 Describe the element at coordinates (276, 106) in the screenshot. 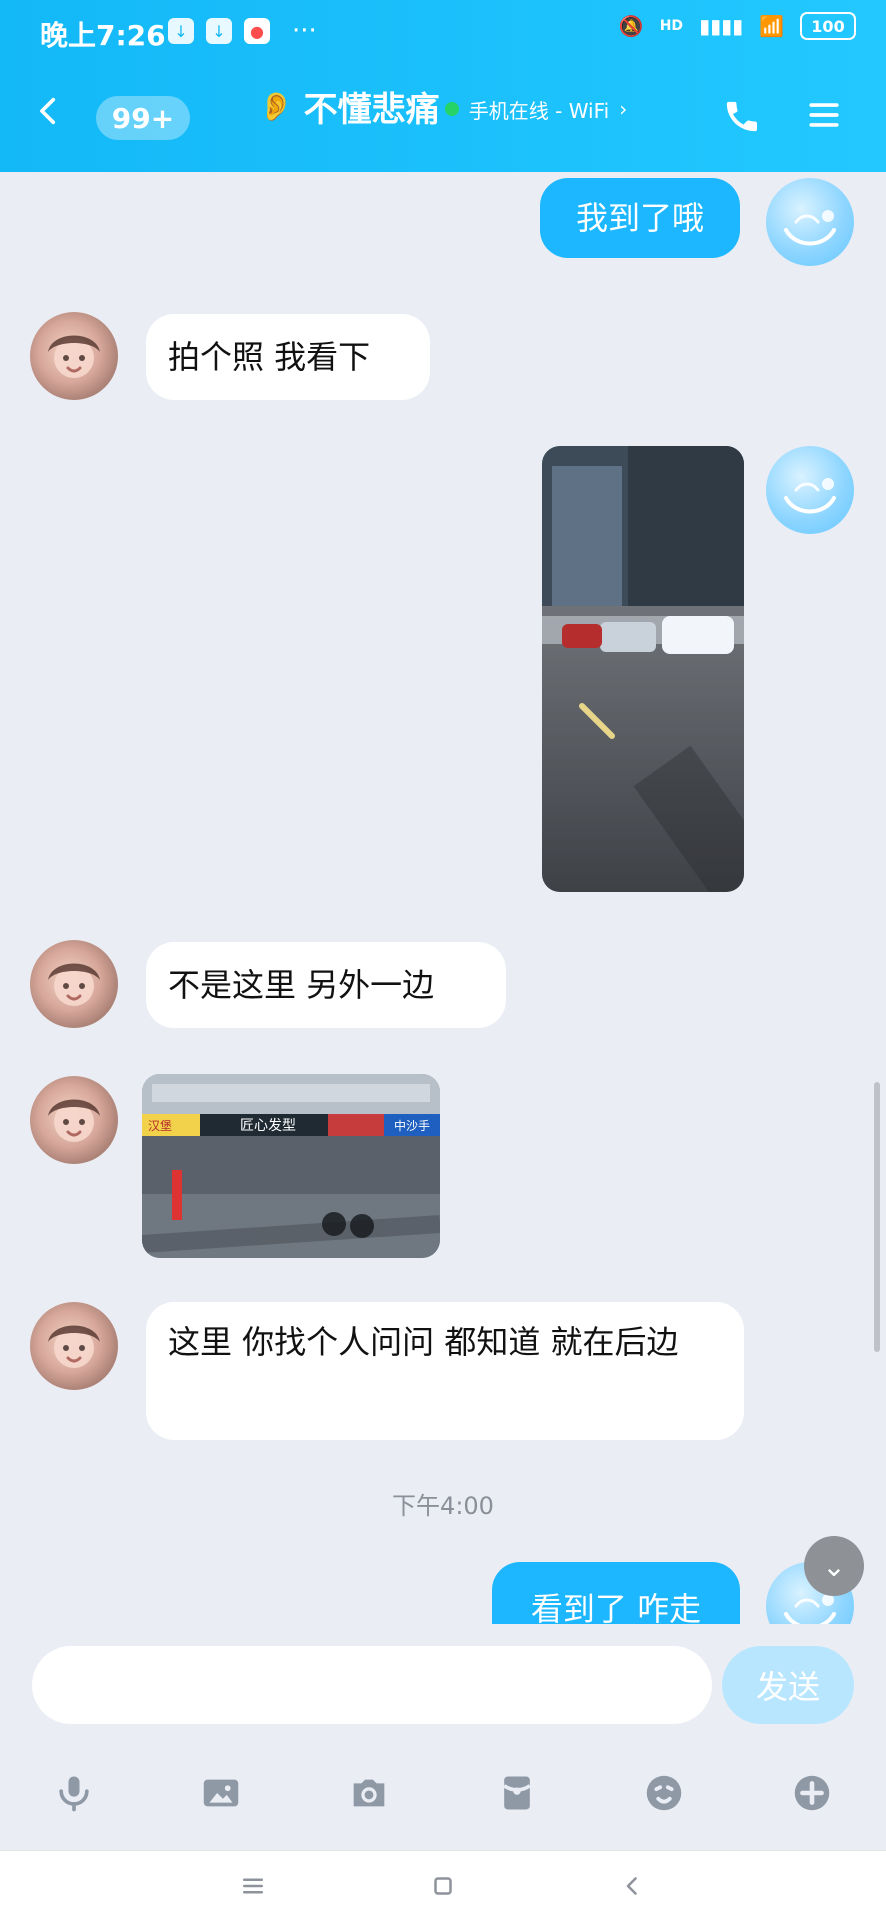

I see `ear-icon: 👂` at that location.